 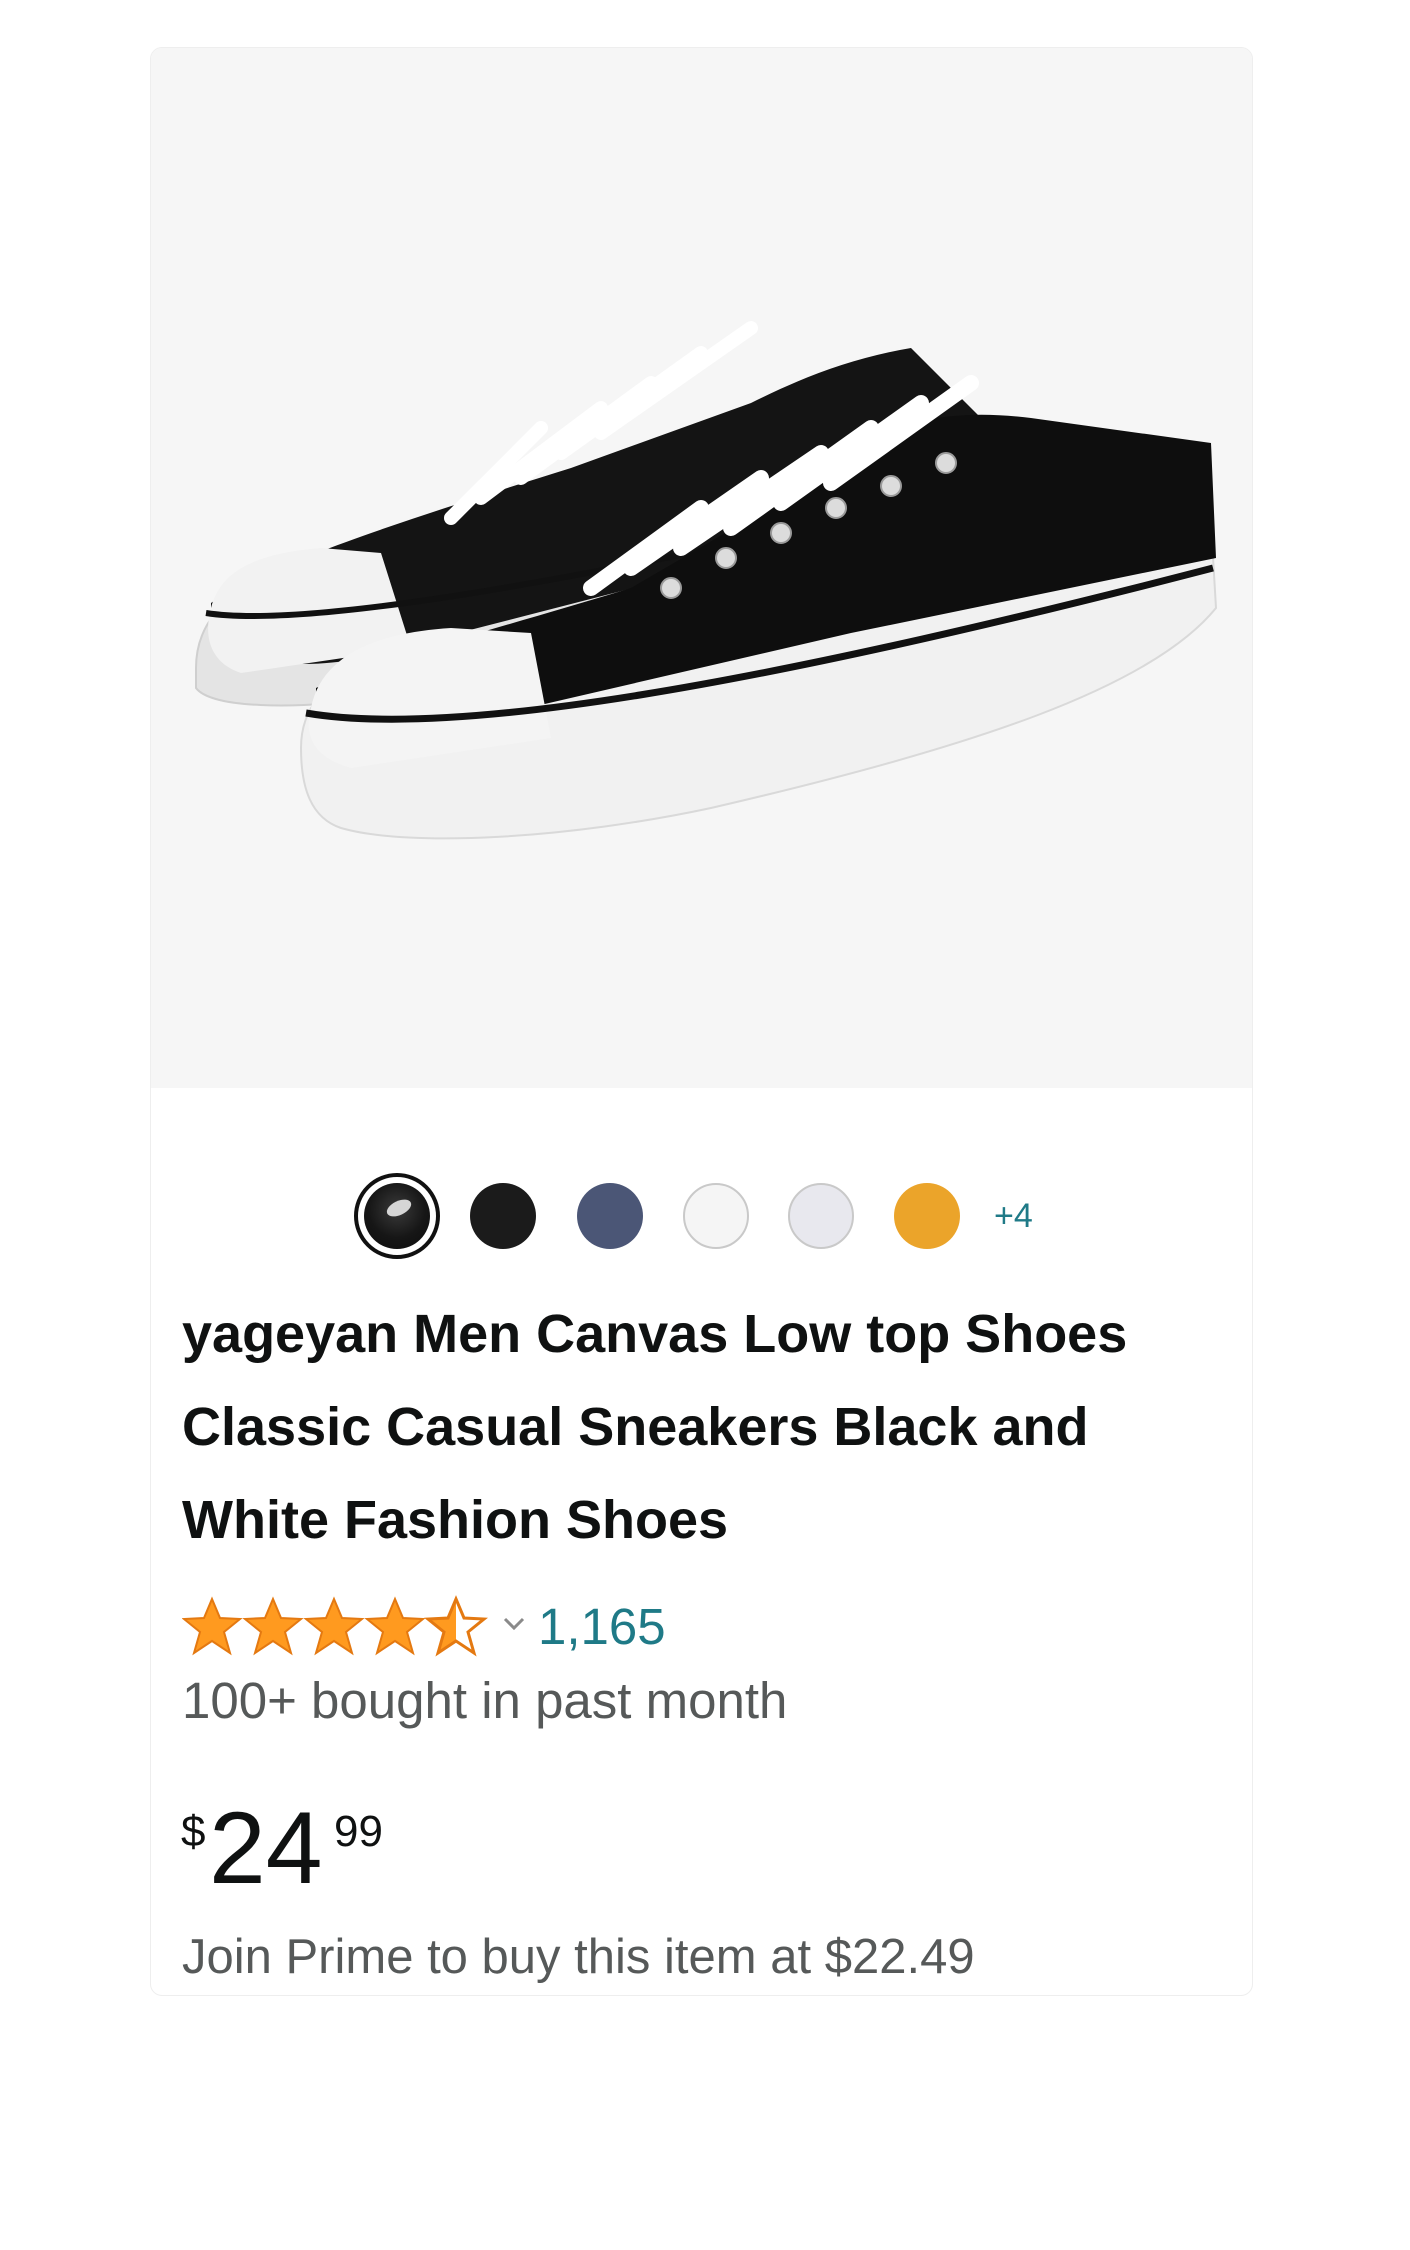 I want to click on swatch-yellow, so click(x=927, y=1216).